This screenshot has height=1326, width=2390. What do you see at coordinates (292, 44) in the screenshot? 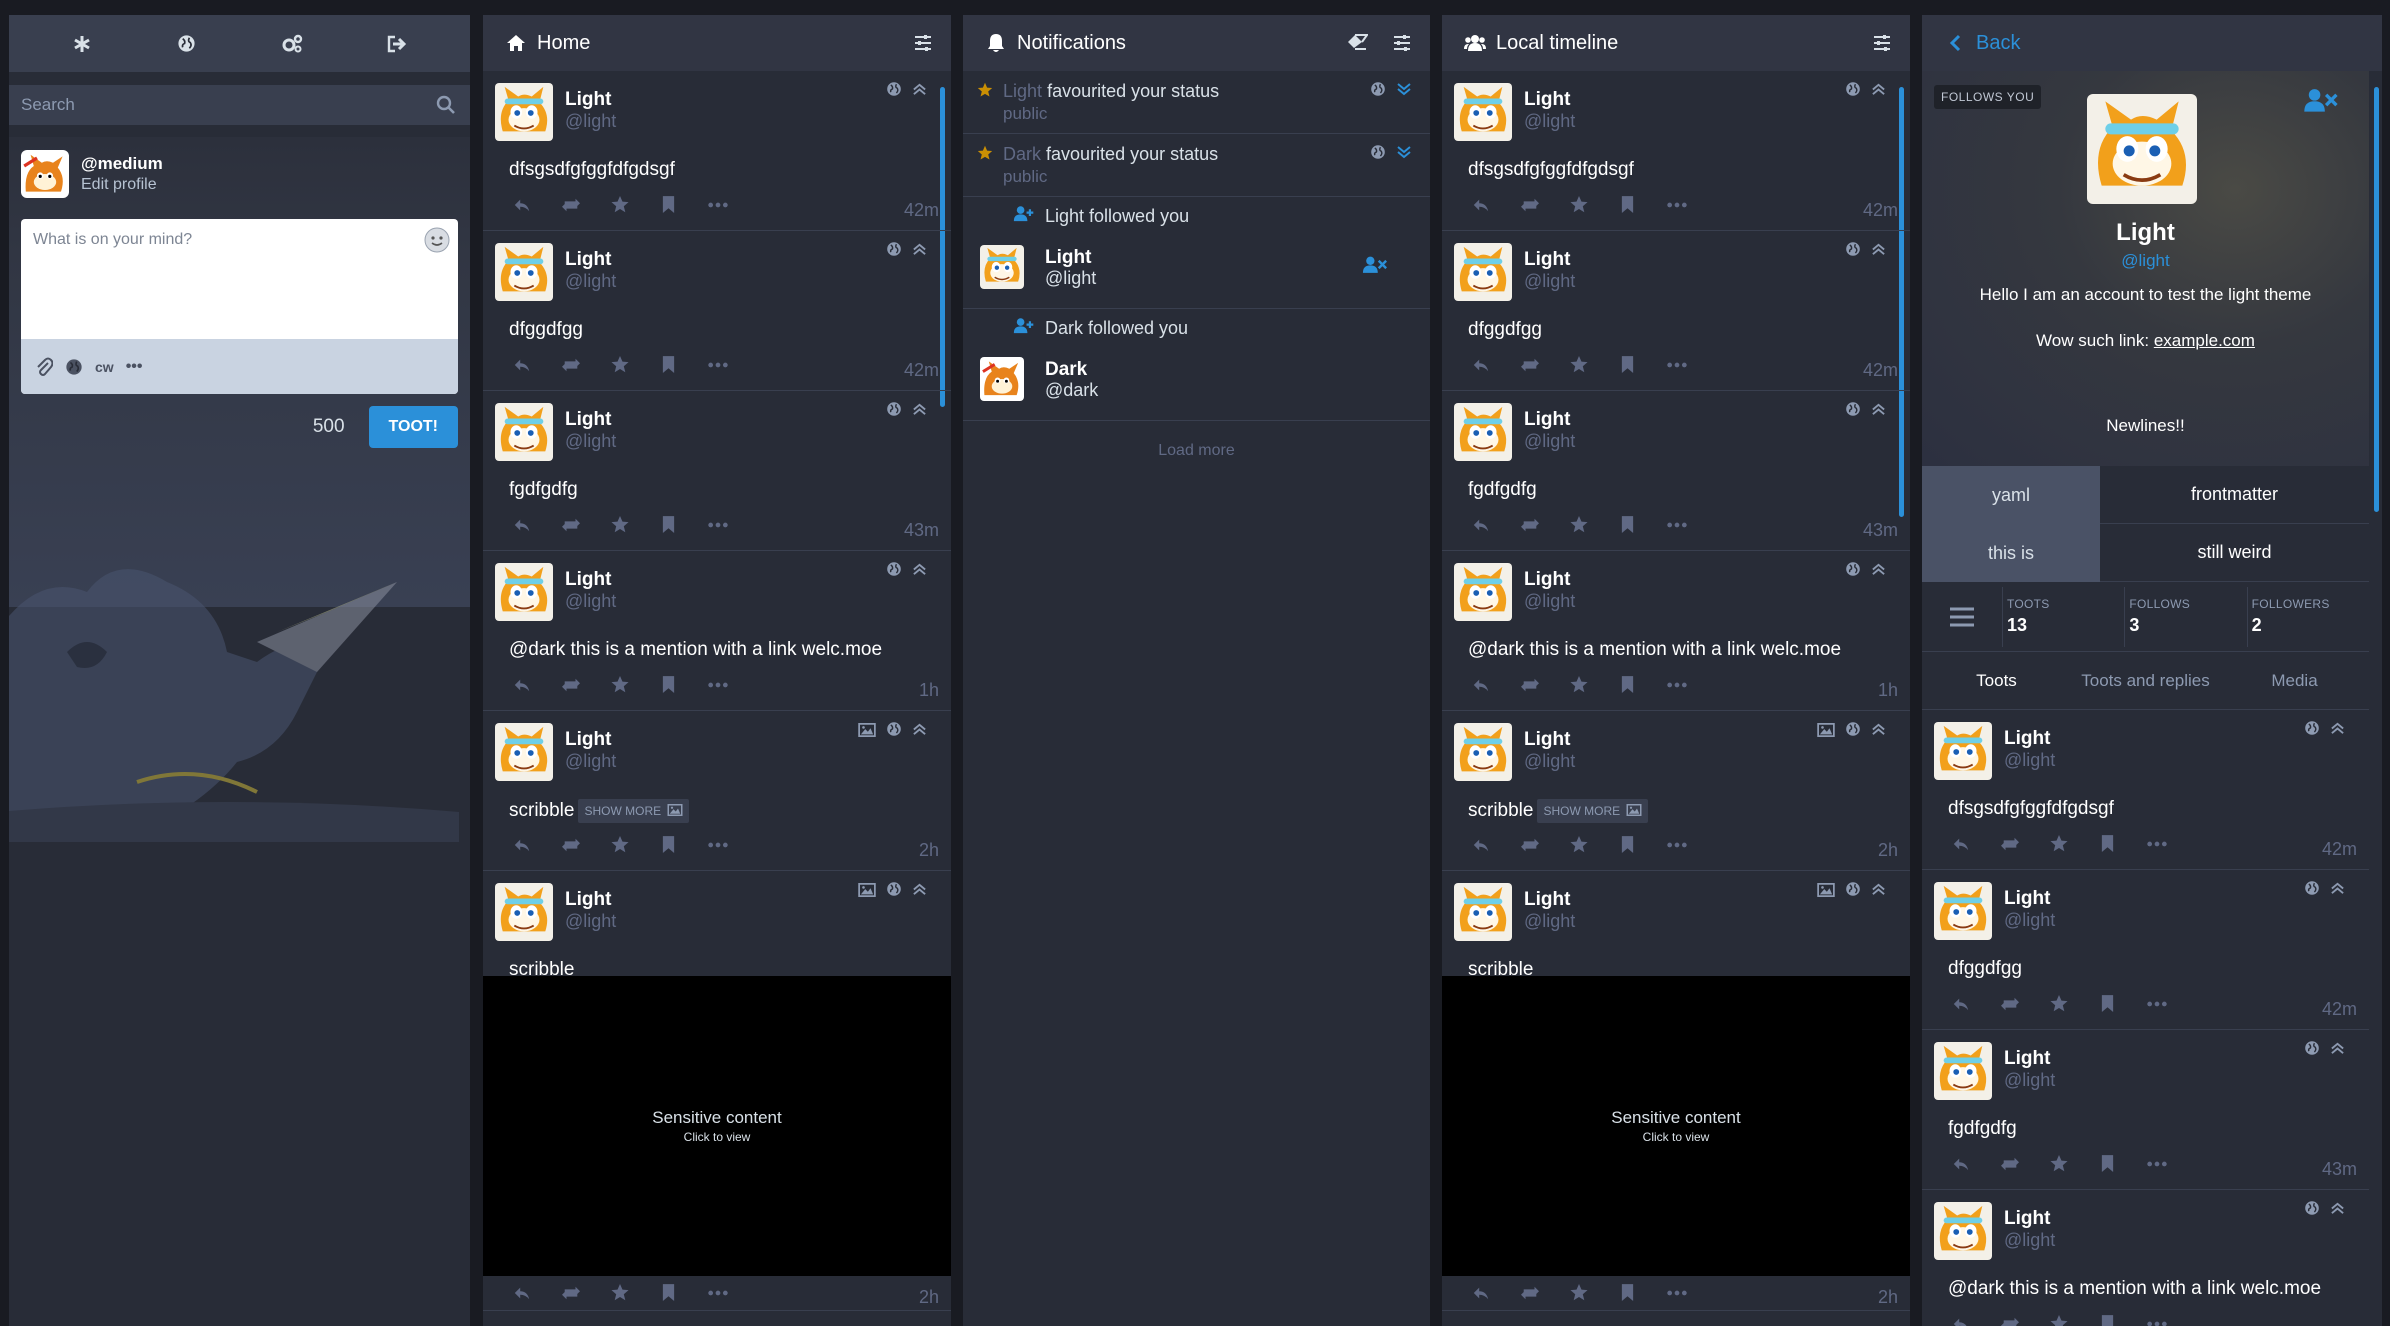
I see `cogs-icon` at bounding box center [292, 44].